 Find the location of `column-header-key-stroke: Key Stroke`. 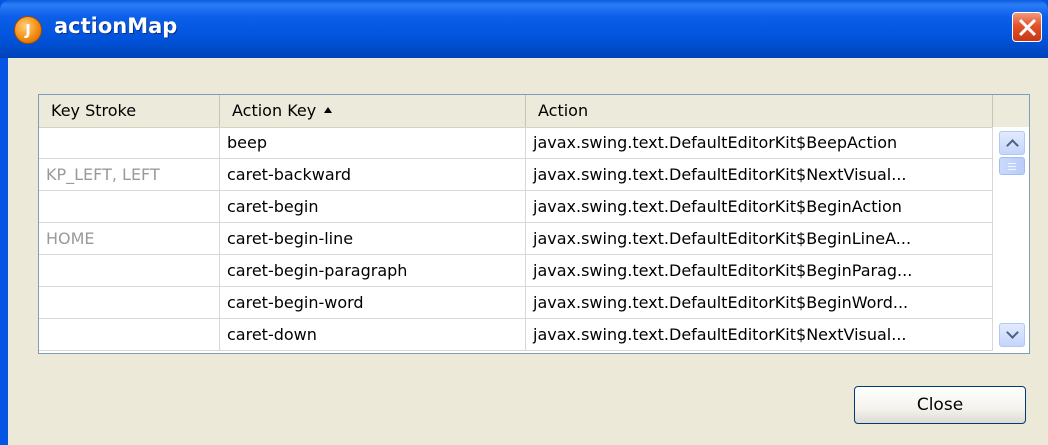

column-header-key-stroke: Key Stroke is located at coordinates (129, 111).